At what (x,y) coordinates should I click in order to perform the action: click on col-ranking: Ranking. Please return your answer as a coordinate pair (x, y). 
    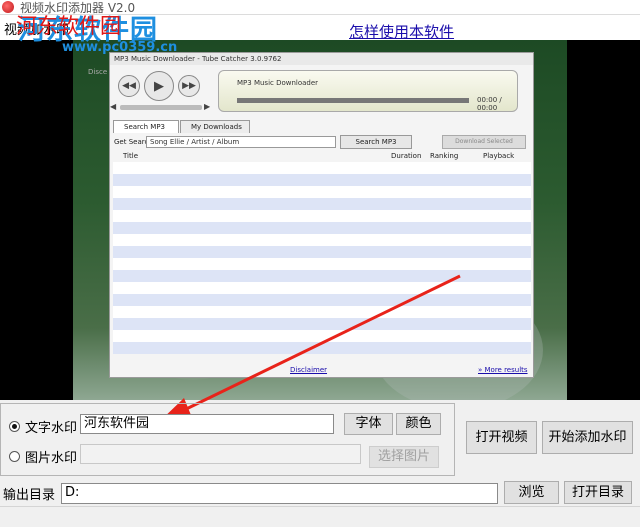
    Looking at the image, I should click on (444, 156).